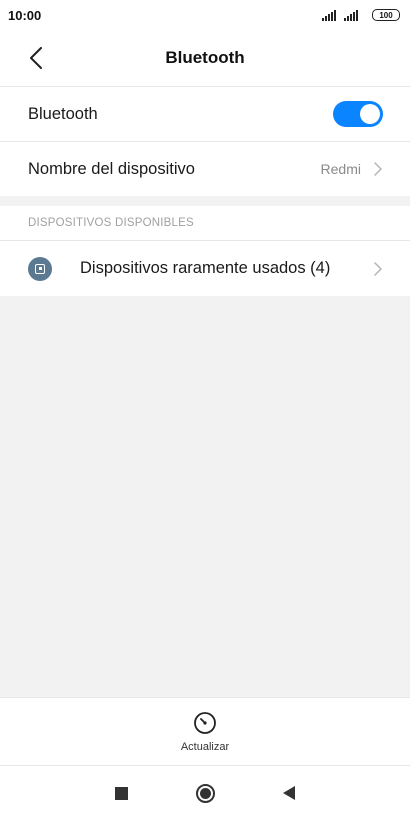 The width and height of the screenshot is (410, 820). I want to click on refresh-label: Actualizar, so click(205, 747).